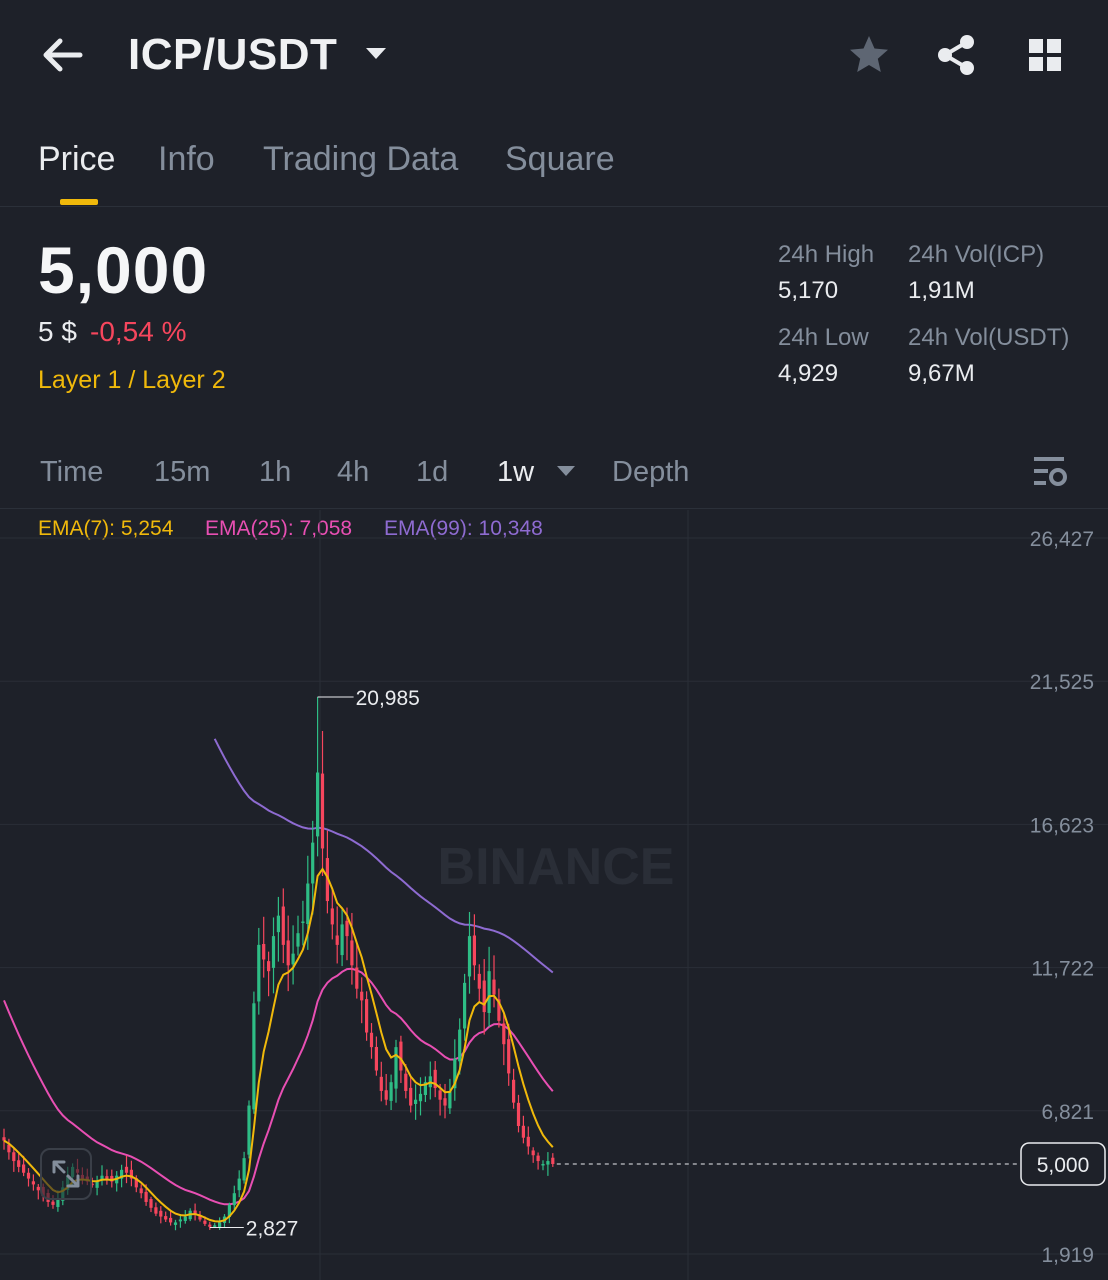 Image resolution: width=1108 pixels, height=1280 pixels. What do you see at coordinates (232, 55) in the screenshot?
I see `pair-title: ICP/USDT` at bounding box center [232, 55].